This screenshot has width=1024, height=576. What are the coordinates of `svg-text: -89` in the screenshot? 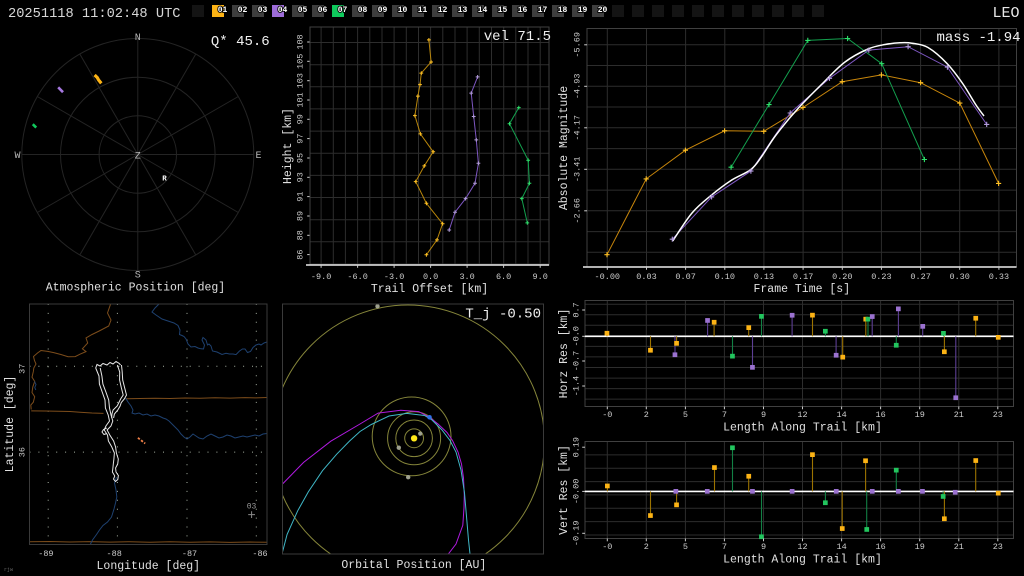 It's located at (45, 554).